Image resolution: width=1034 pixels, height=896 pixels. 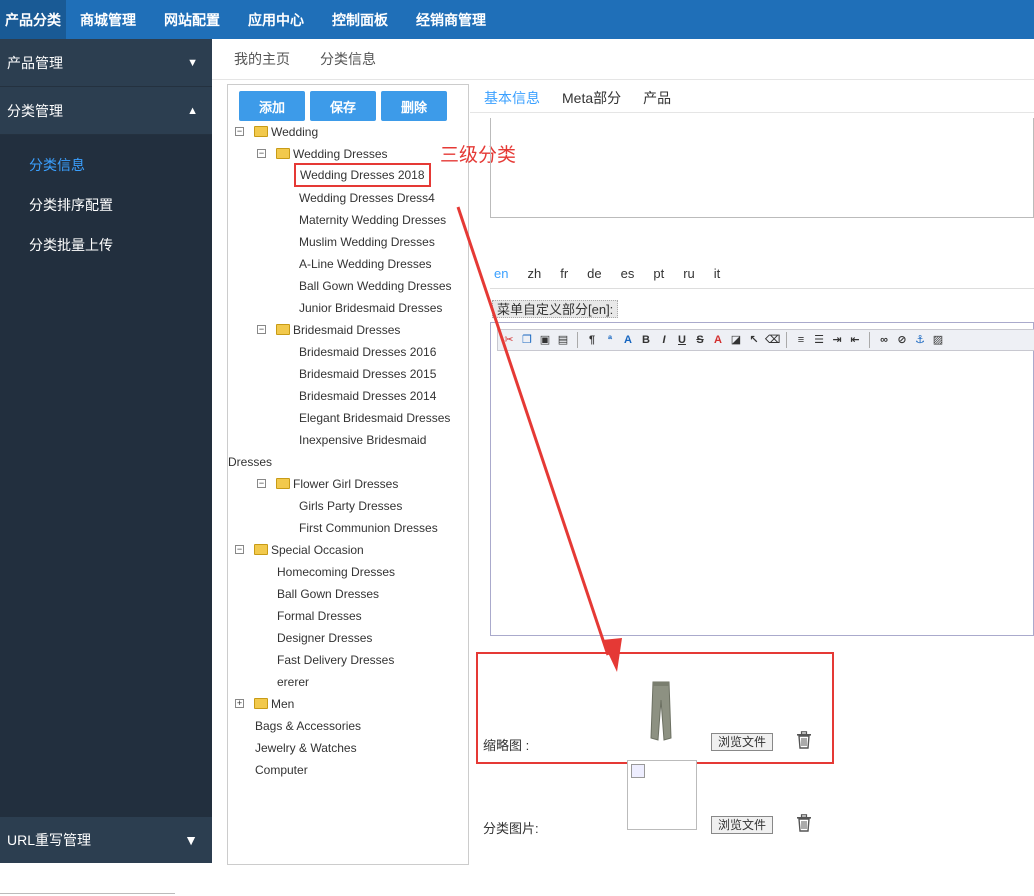 What do you see at coordinates (801, 340) in the screenshot?
I see `align-icon: ≡` at bounding box center [801, 340].